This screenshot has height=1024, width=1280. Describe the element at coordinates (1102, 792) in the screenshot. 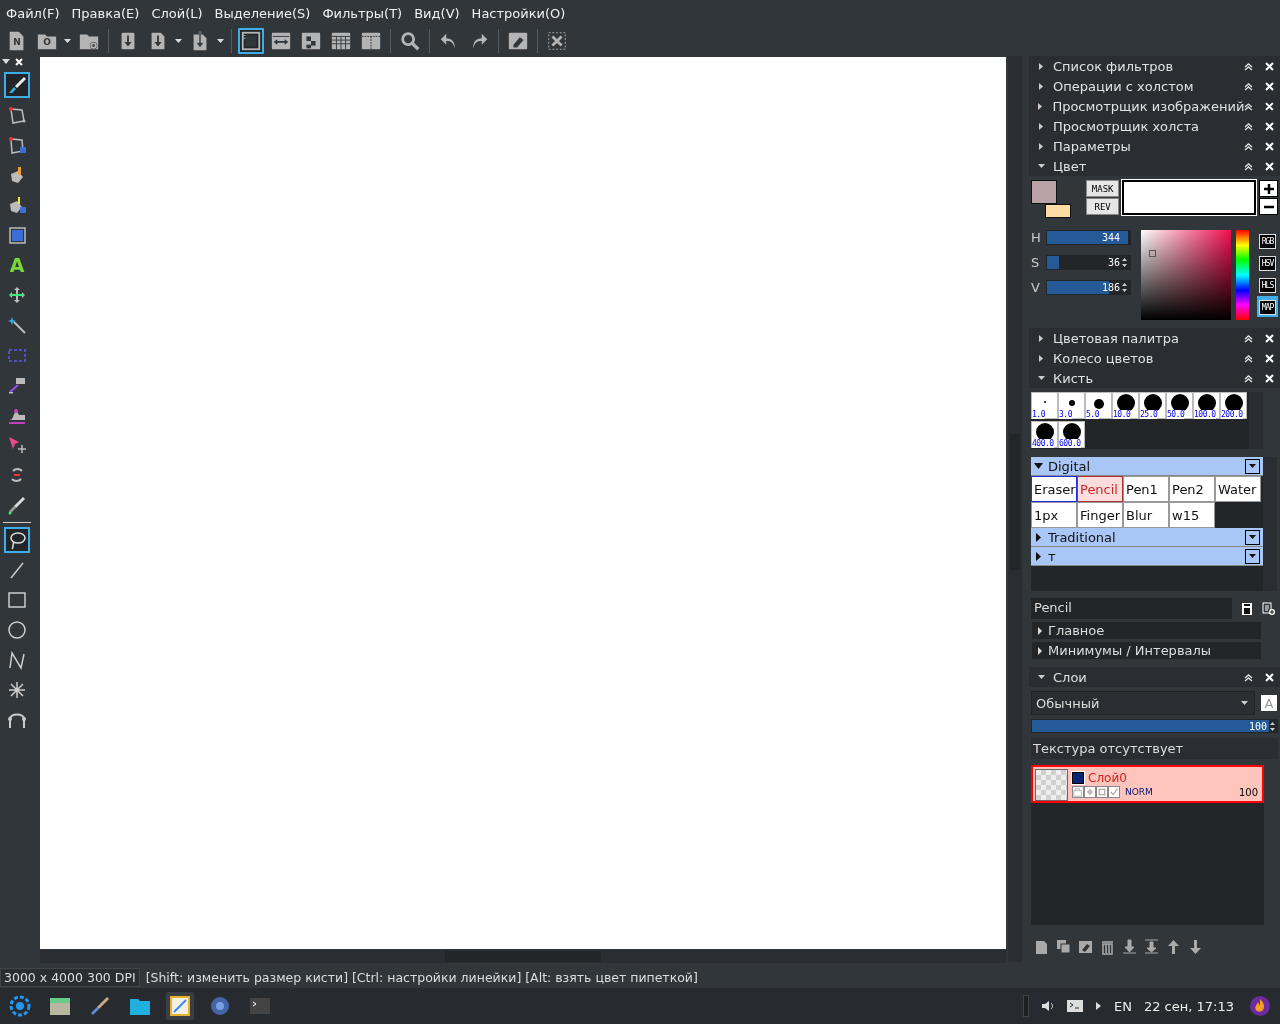

I see `square-icon` at that location.